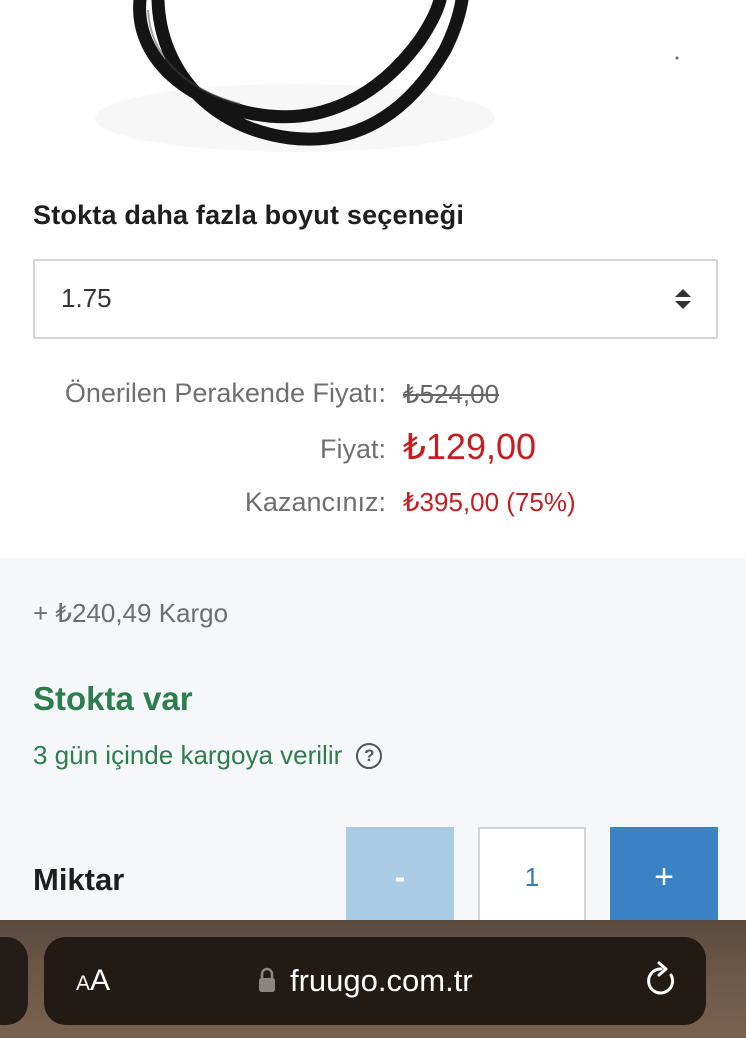 The image size is (746, 1038). Describe the element at coordinates (451, 394) in the screenshot. I see `rrp-value: ₺524,00` at that location.